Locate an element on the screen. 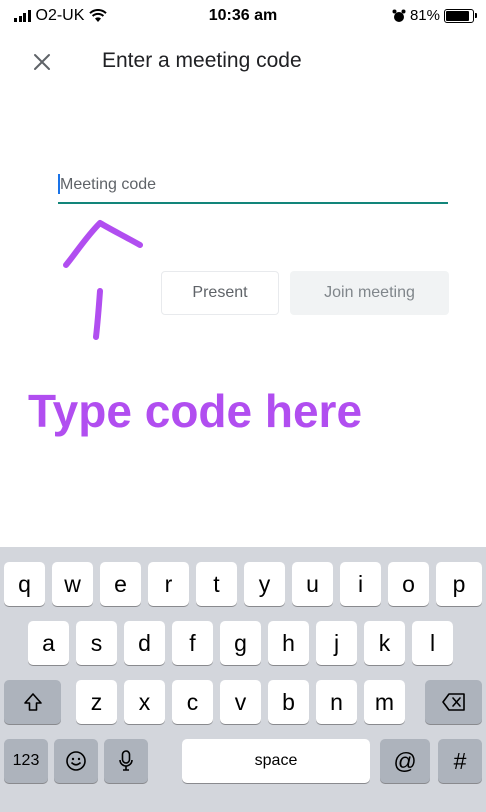 This screenshot has width=486, height=812. at-key: @ is located at coordinates (405, 761).